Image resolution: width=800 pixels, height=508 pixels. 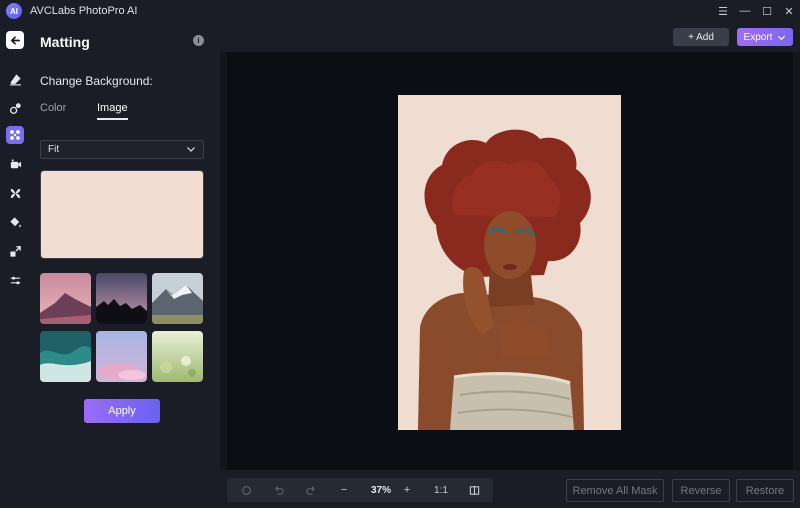 I want to click on fit-mode-select: Fit, so click(x=122, y=149).